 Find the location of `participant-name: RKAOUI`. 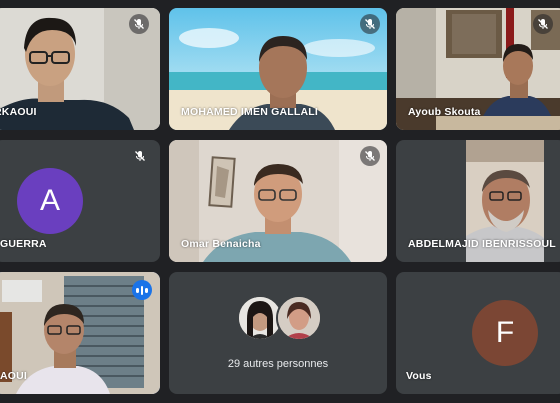

participant-name: RKAOUI is located at coordinates (18, 112).